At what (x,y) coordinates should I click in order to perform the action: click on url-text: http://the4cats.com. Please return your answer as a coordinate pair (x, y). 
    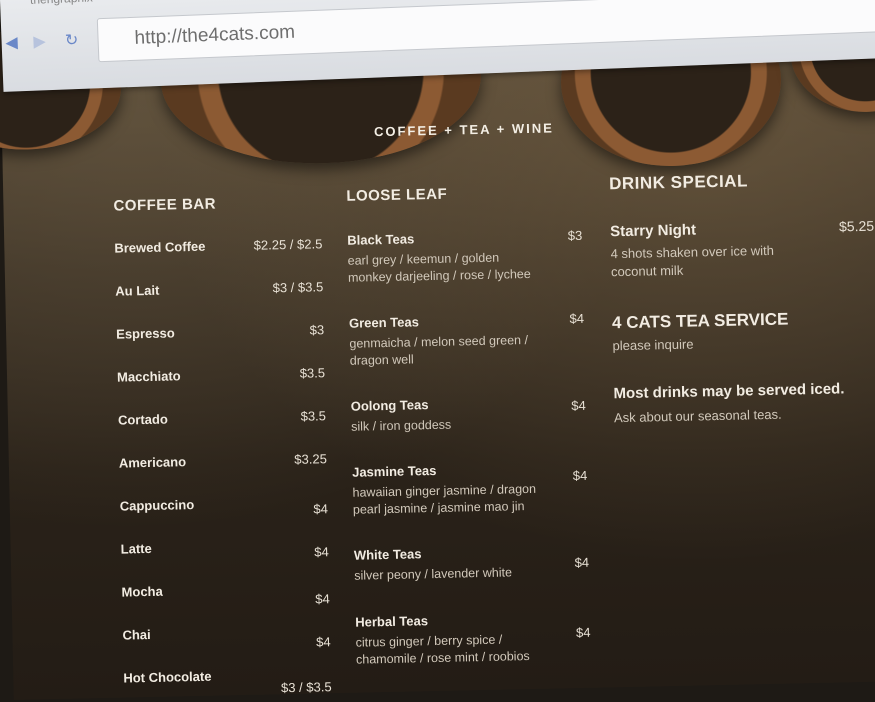
    Looking at the image, I should click on (214, 36).